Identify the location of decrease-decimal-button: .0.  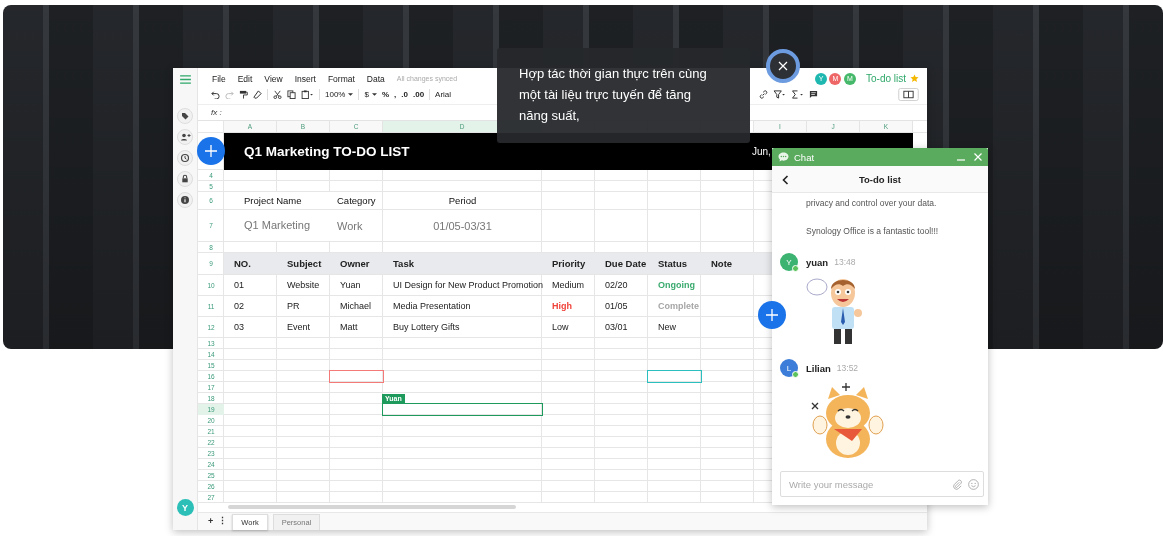
(404, 95).